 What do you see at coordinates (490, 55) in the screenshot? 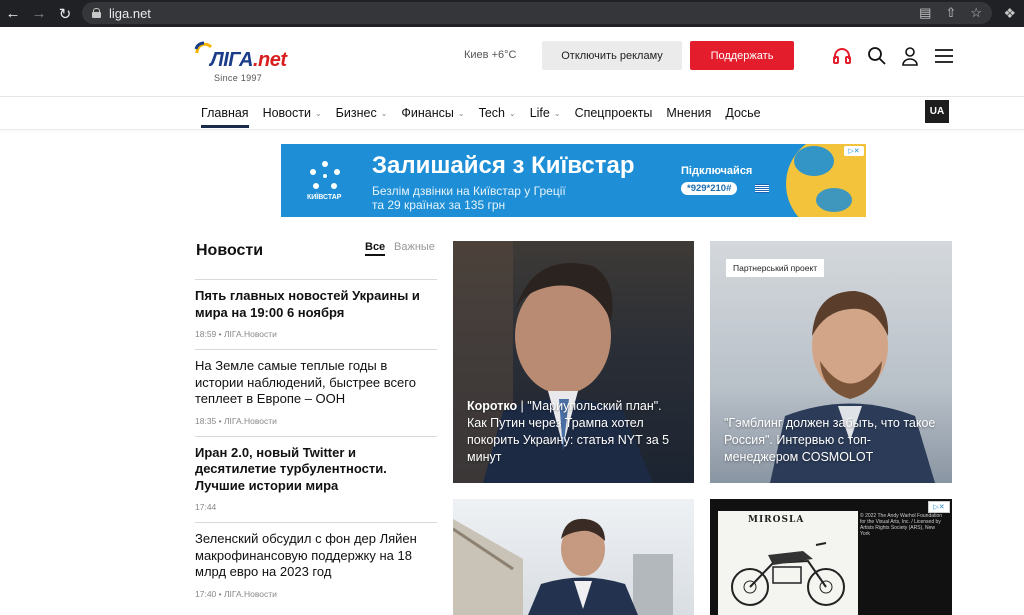
I see `weather-widget: Киев +6°C` at bounding box center [490, 55].